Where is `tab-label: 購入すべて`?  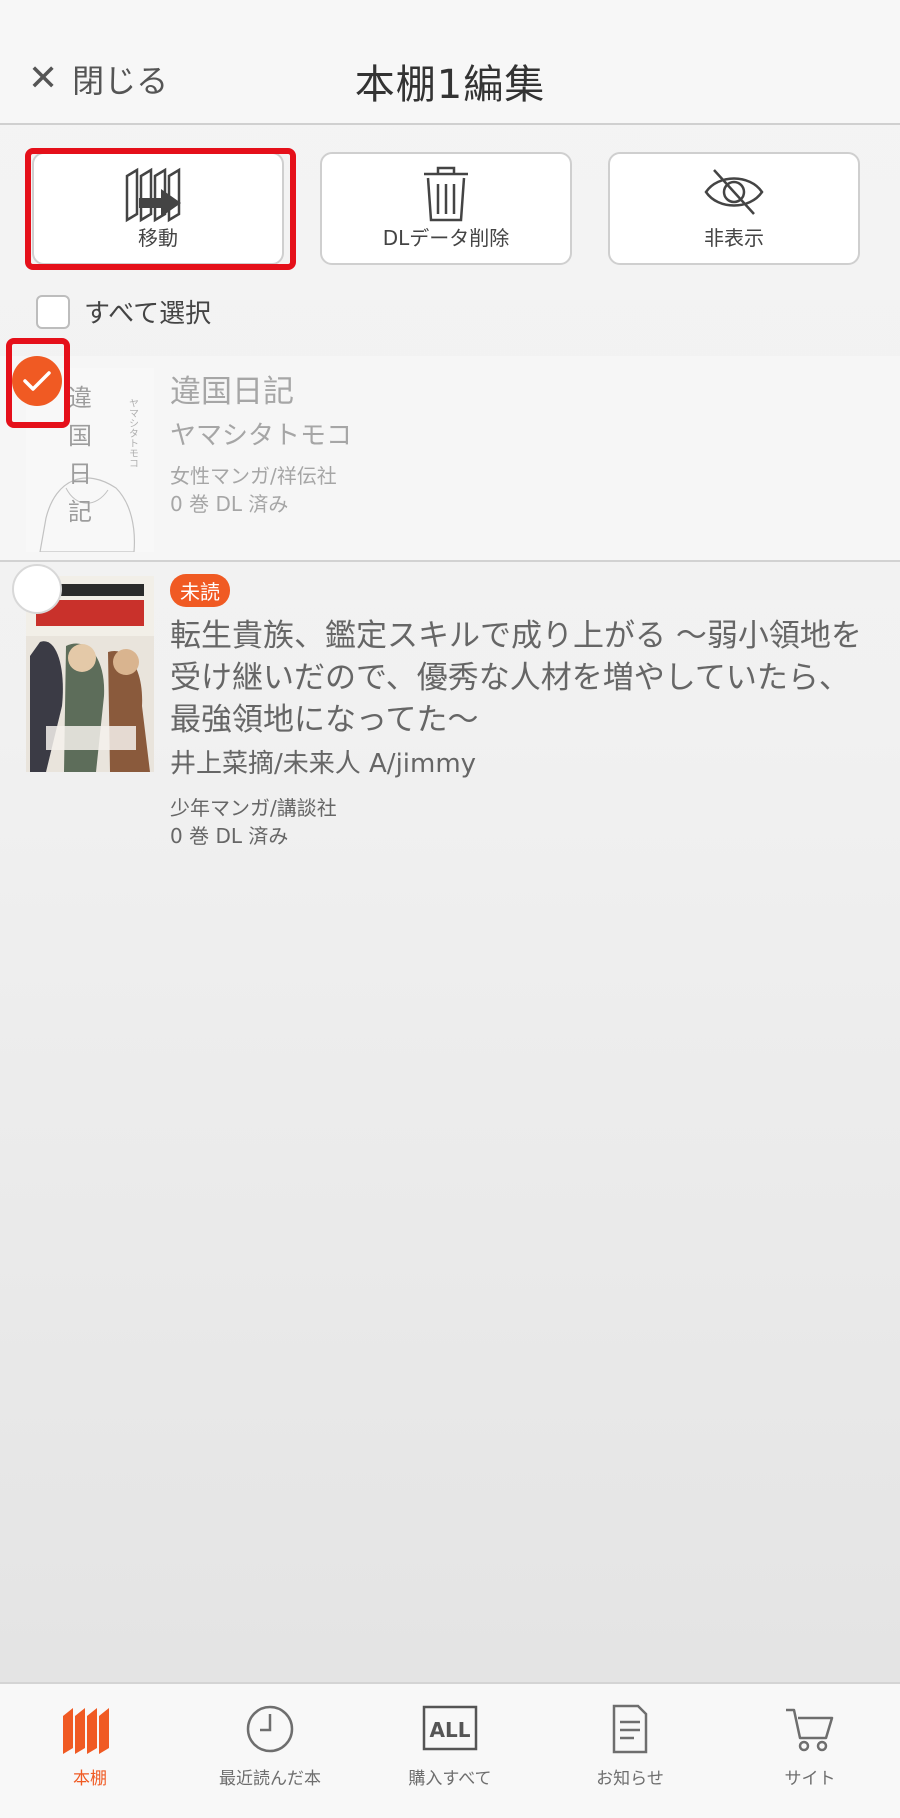
tab-label: 購入すべて is located at coordinates (450, 1779).